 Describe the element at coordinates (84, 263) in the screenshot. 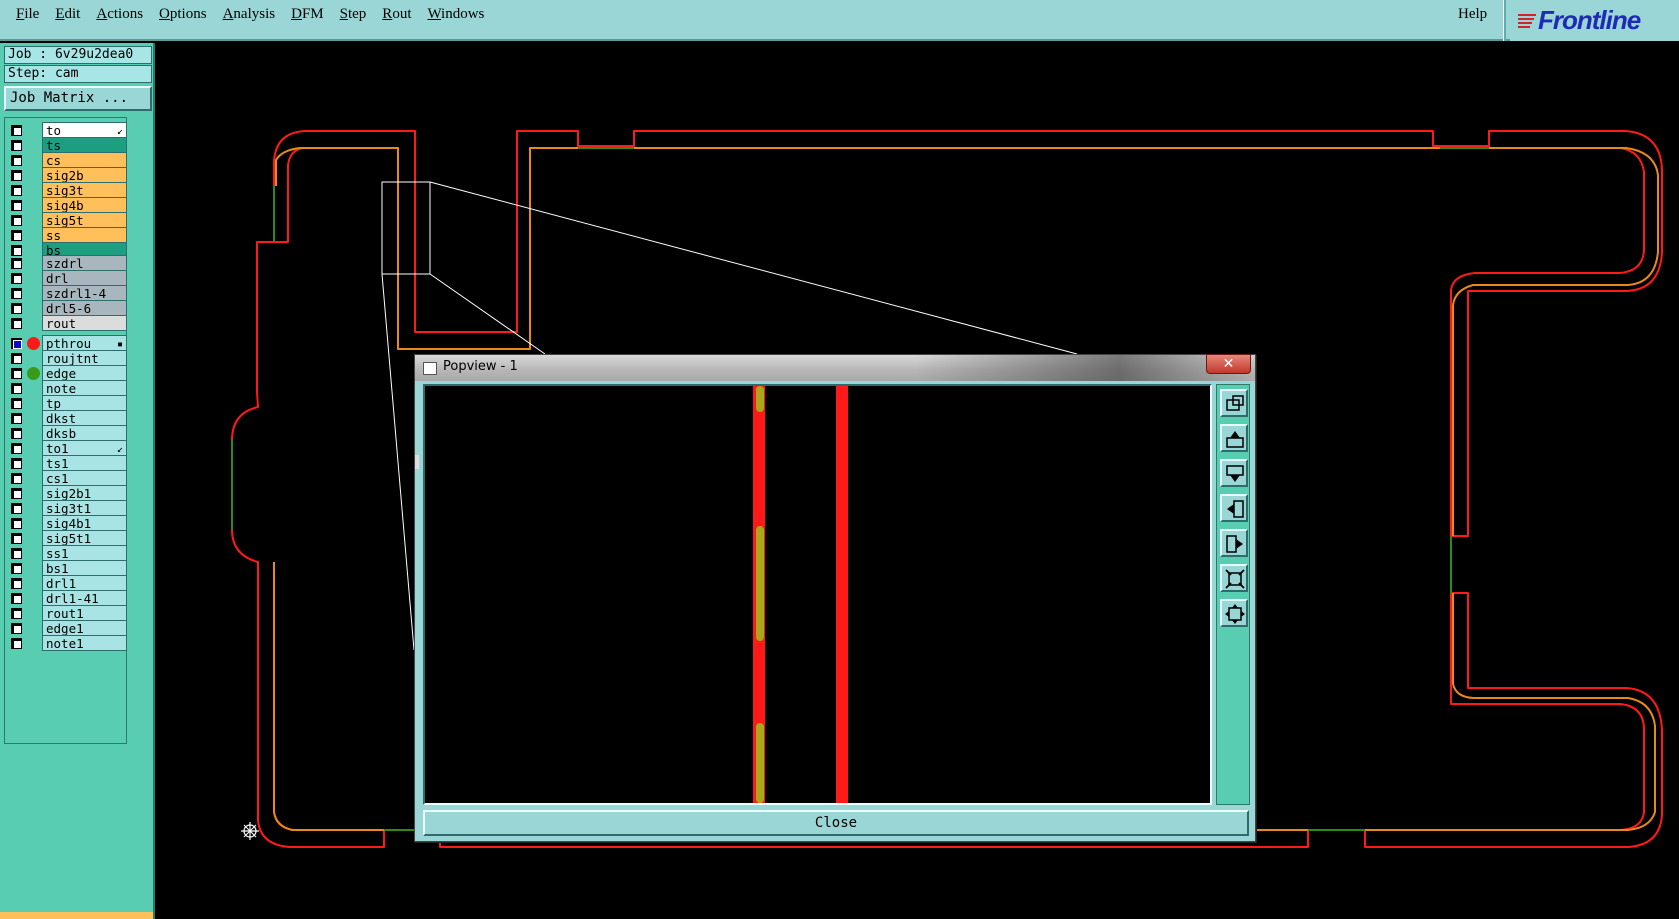

I see `layer-name: szdrl` at that location.